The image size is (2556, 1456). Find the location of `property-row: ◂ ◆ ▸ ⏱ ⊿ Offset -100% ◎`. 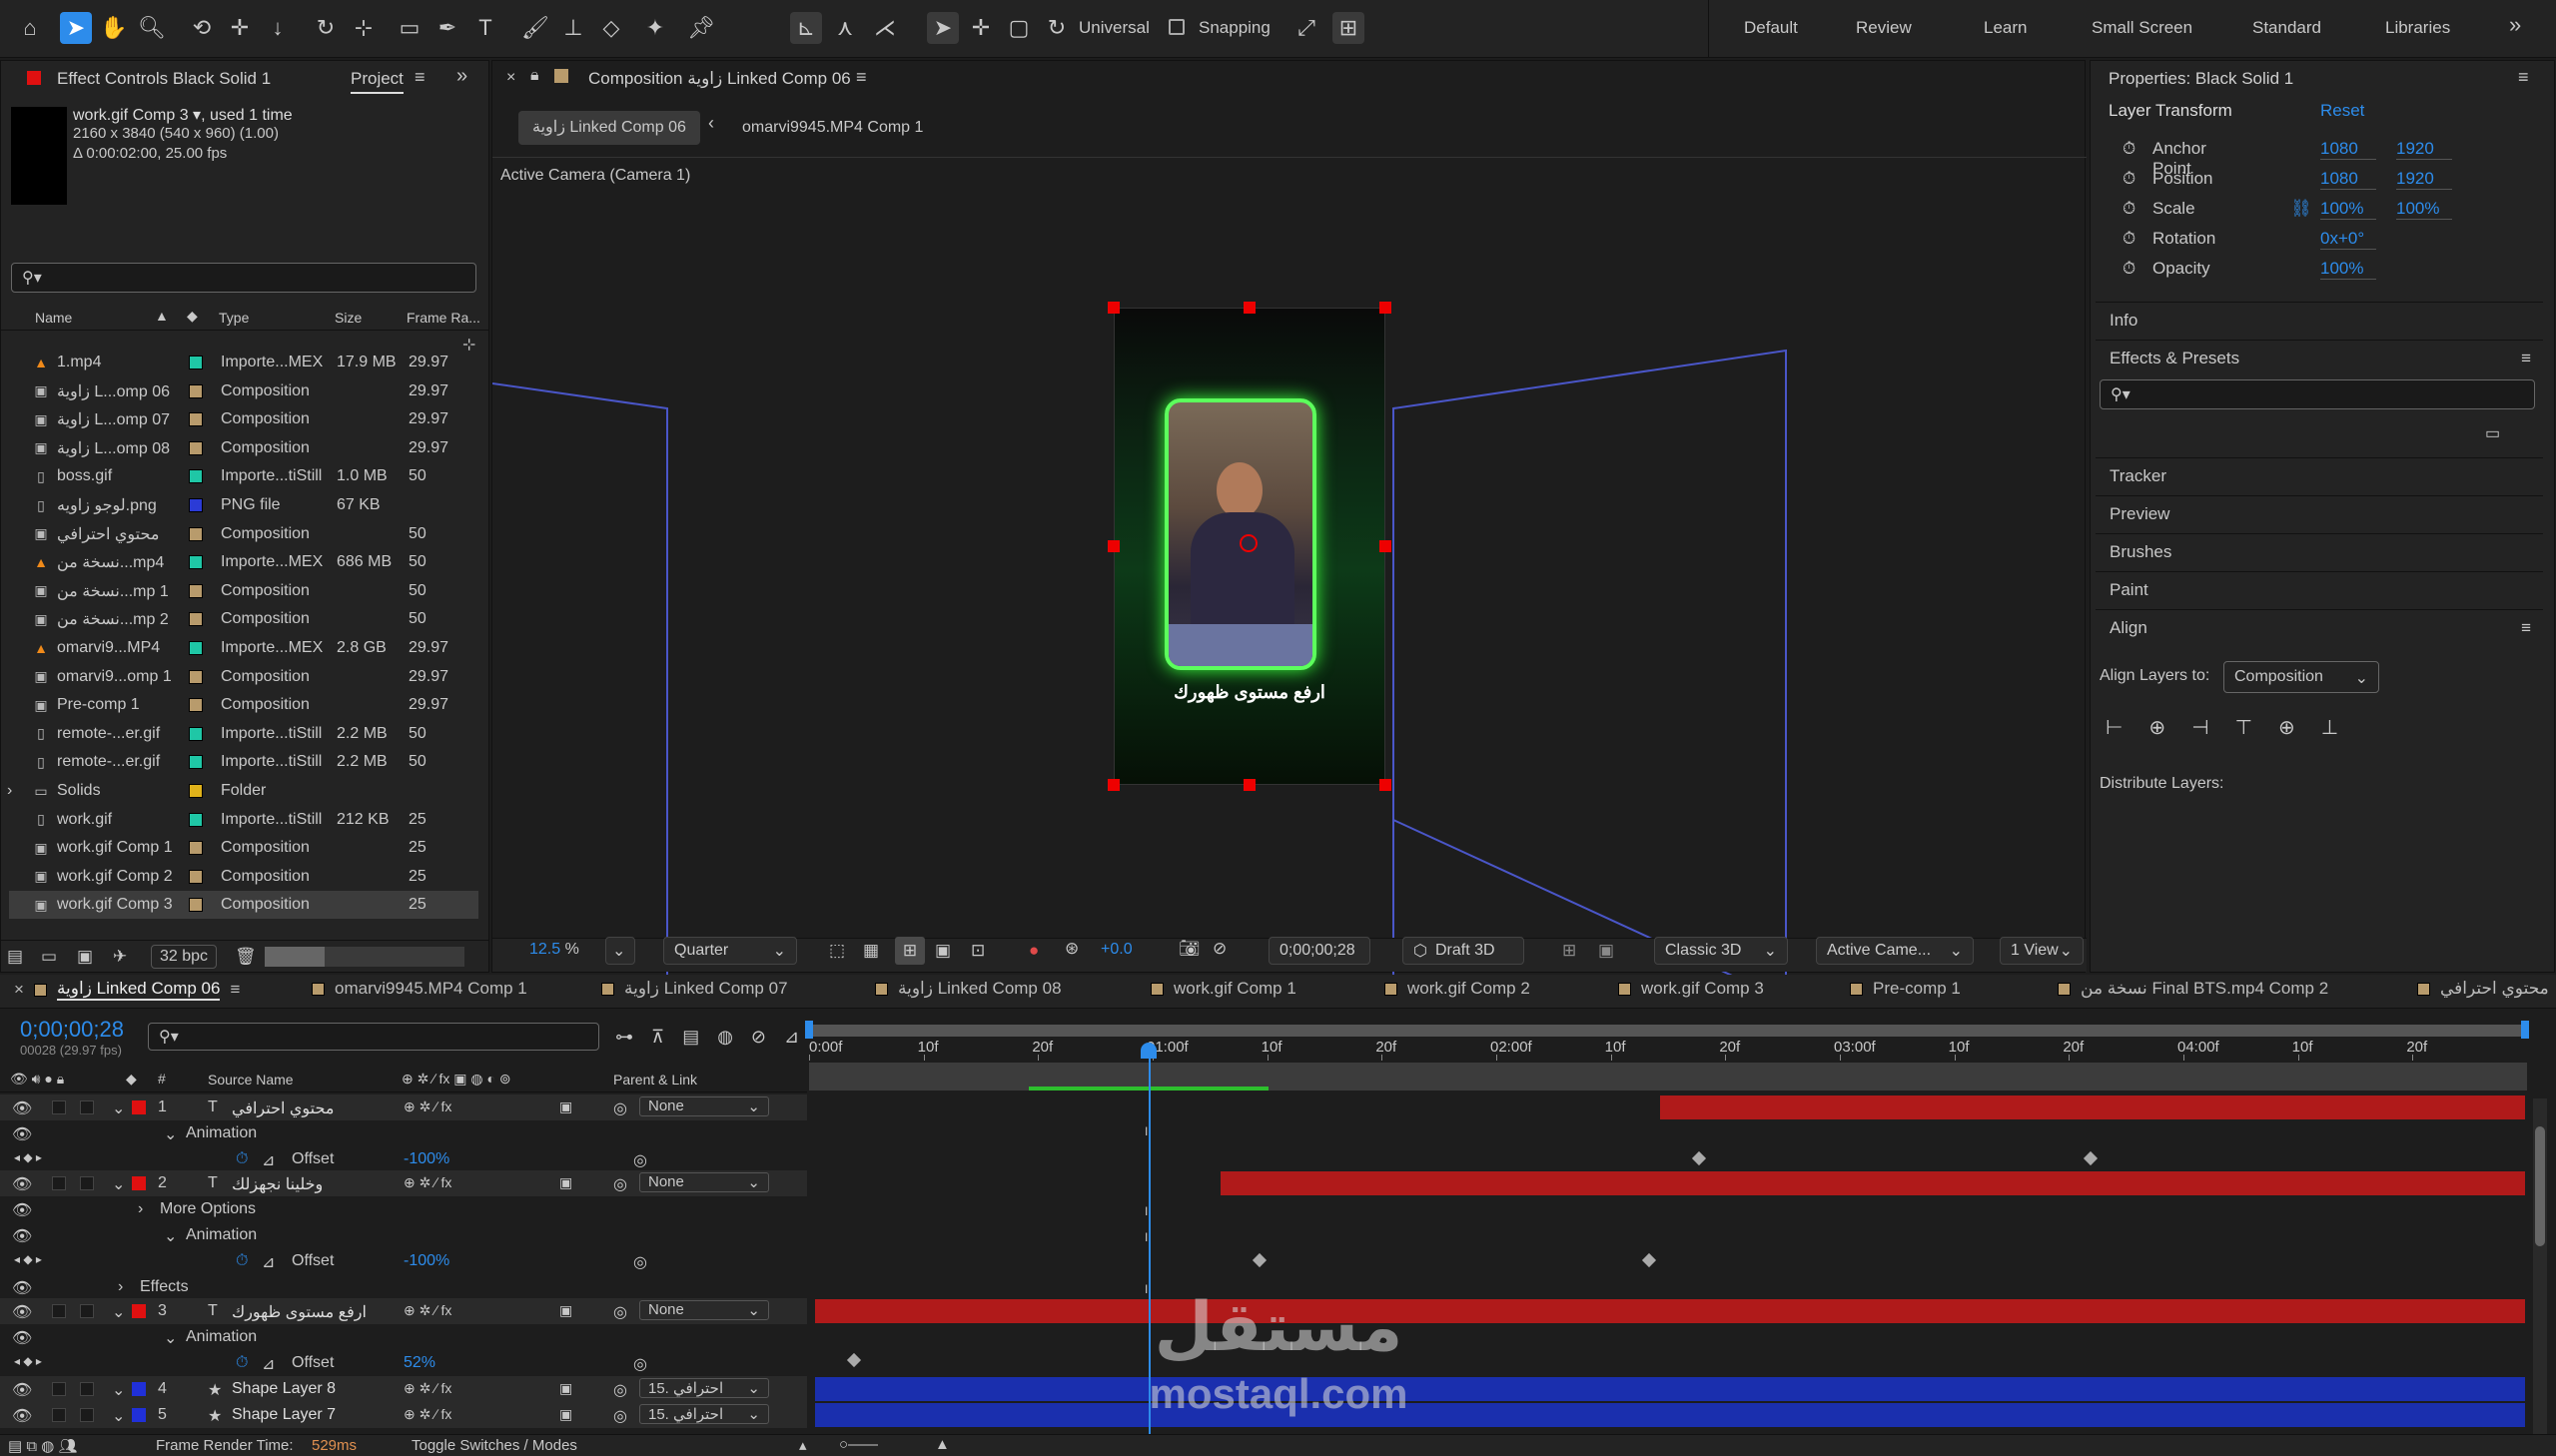

property-row: ◂ ◆ ▸ ⏱ ⊿ Offset -100% ◎ is located at coordinates (403, 1261).